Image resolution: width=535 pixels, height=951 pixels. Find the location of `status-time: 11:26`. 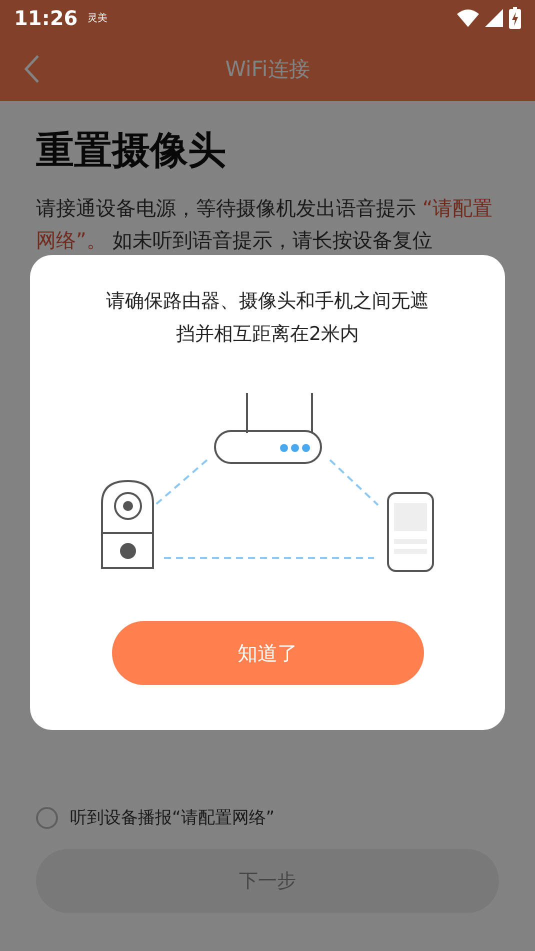

status-time: 11:26 is located at coordinates (46, 18).